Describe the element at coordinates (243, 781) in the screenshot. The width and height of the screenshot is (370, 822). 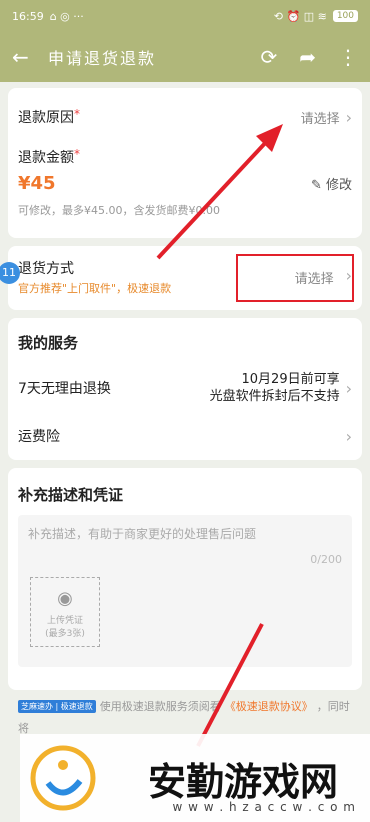
I see `watermark-text: 安勤游戏网` at that location.